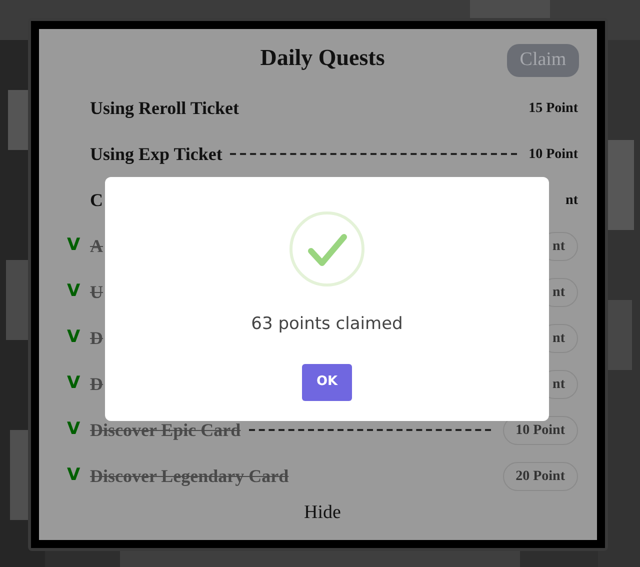 The height and width of the screenshot is (567, 640). What do you see at coordinates (189, 476) in the screenshot?
I see `quest-label: Discover Legendary Card` at bounding box center [189, 476].